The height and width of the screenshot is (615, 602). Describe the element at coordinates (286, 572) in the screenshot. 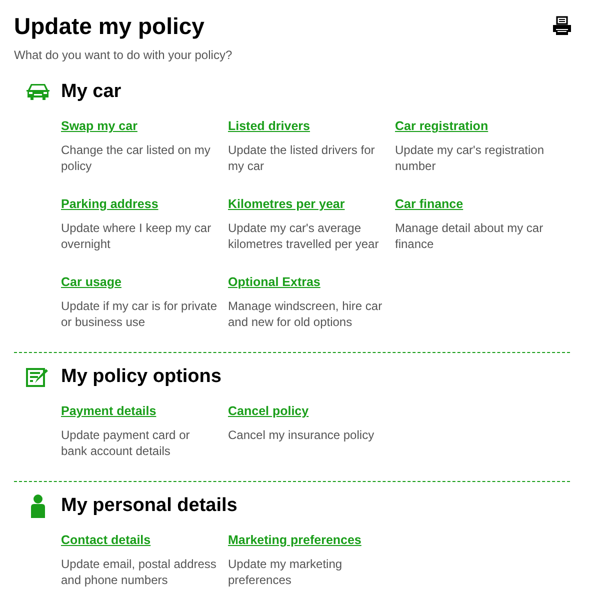

I see `option-description: Update my marketing preferences` at that location.